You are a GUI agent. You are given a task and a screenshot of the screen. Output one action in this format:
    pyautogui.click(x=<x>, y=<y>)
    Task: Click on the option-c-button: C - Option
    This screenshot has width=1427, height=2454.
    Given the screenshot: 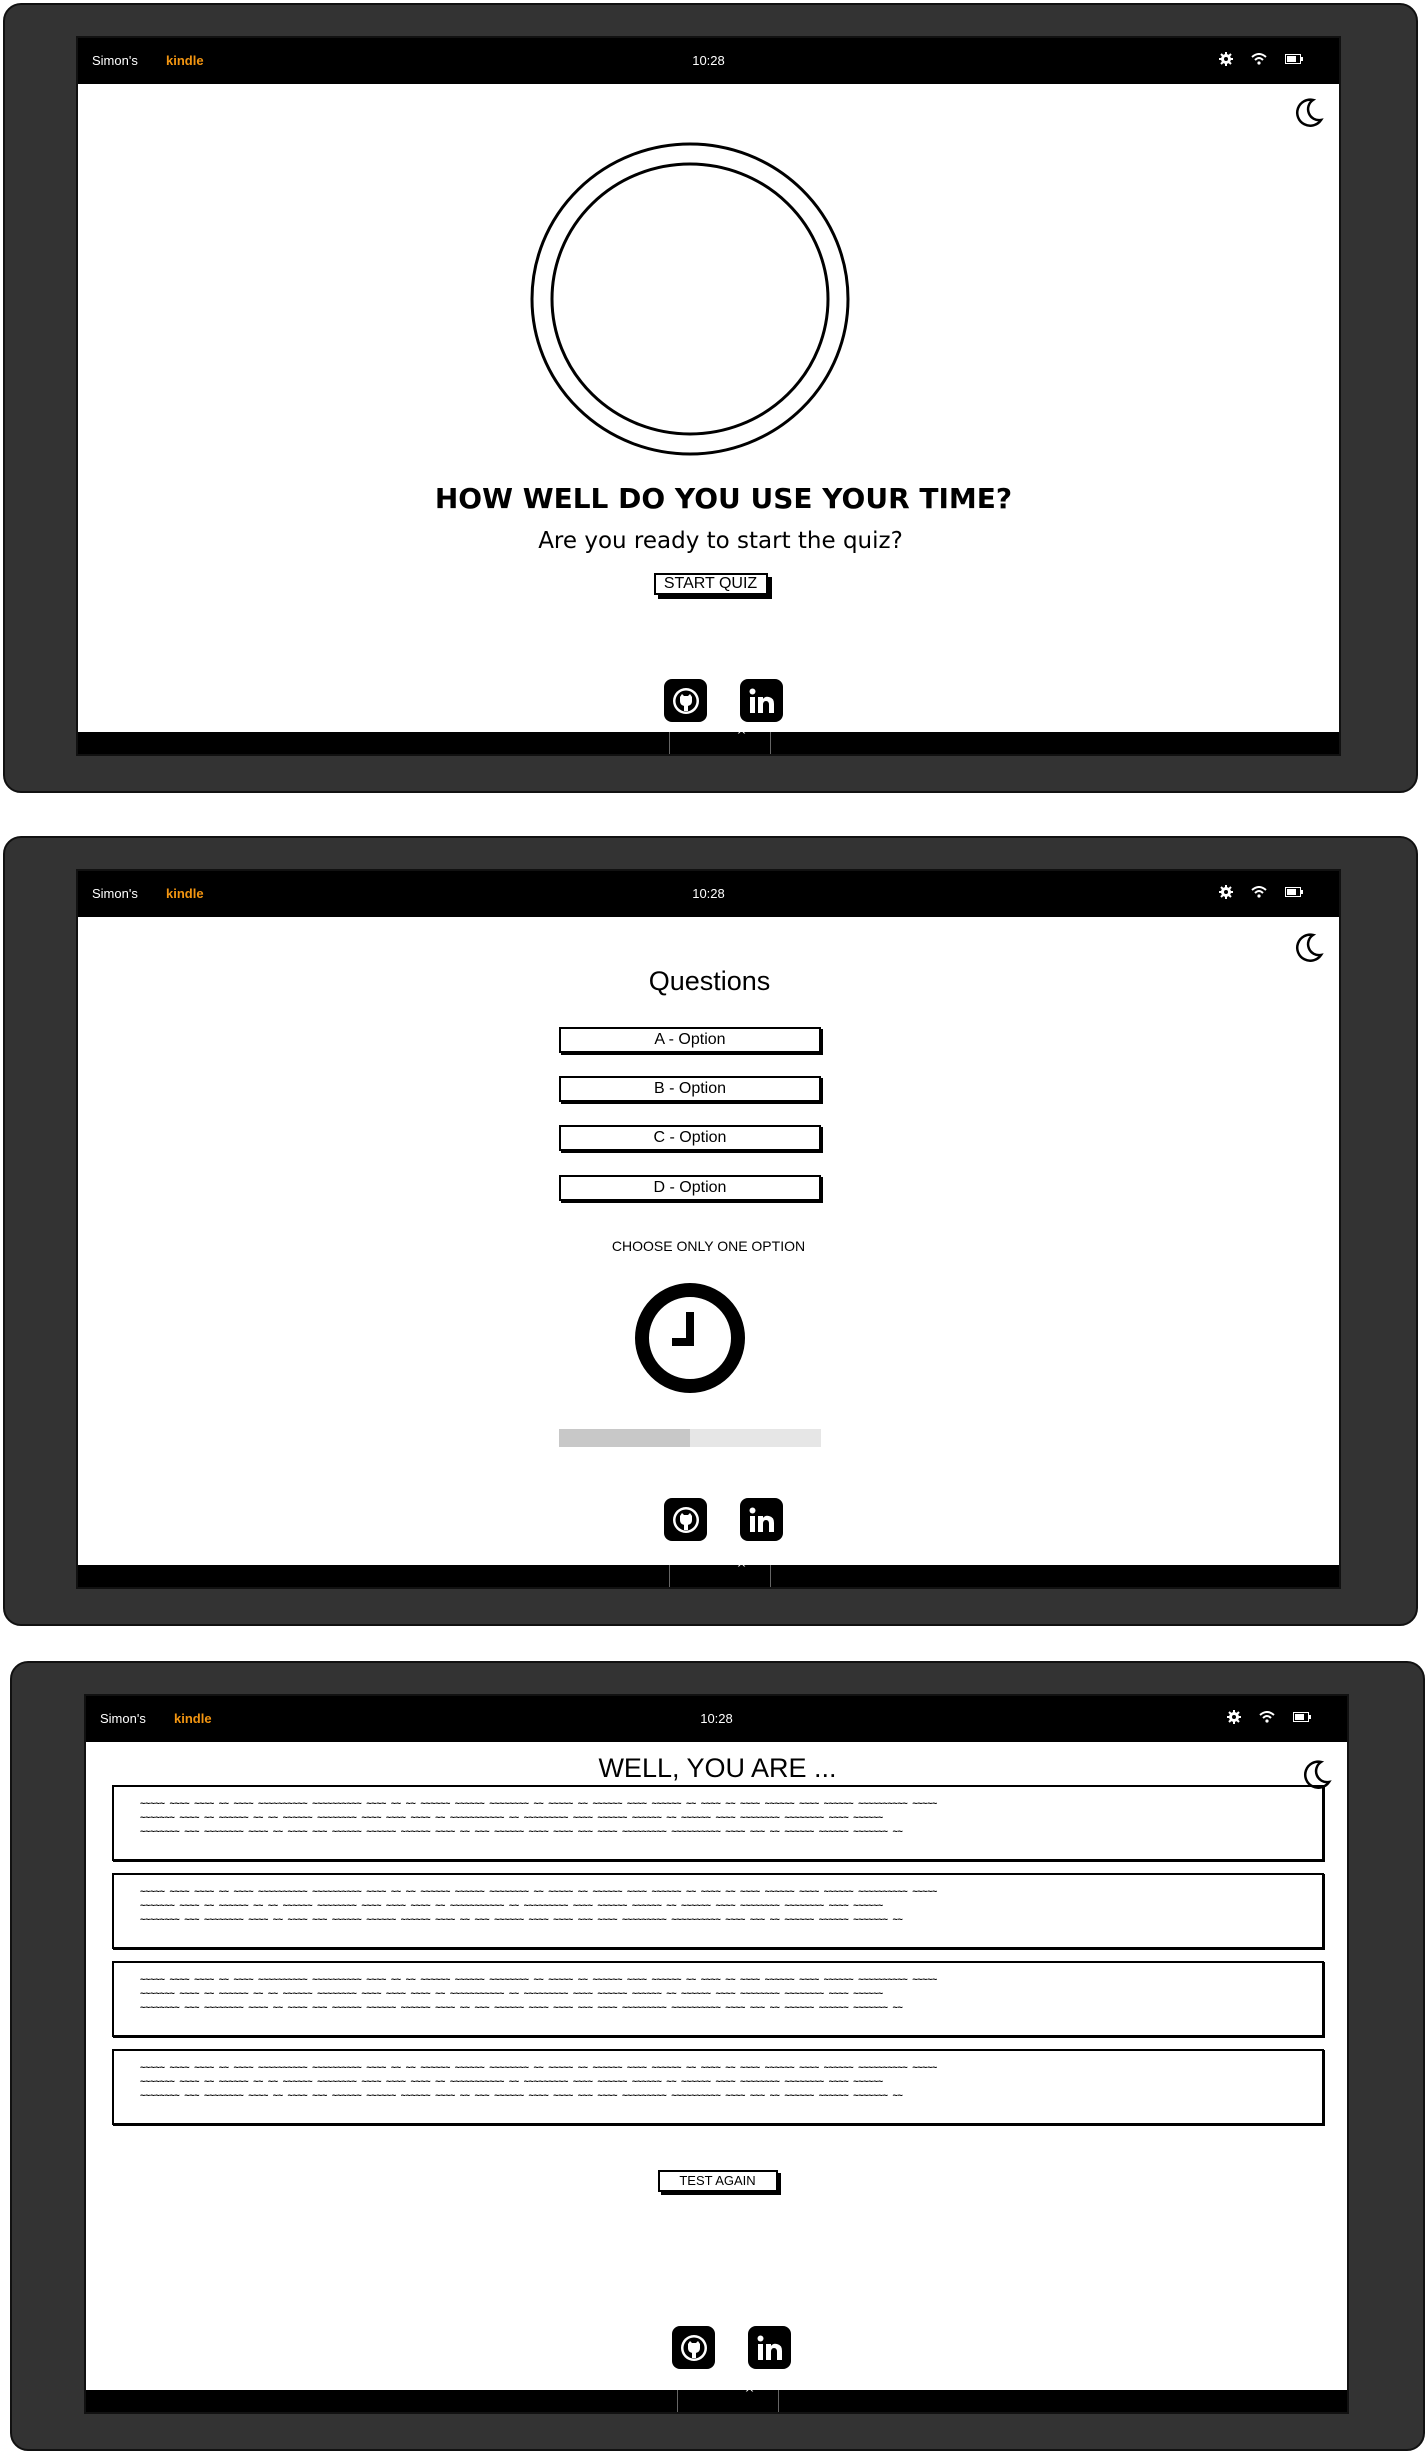 What is the action you would take?
    pyautogui.click(x=690, y=1138)
    